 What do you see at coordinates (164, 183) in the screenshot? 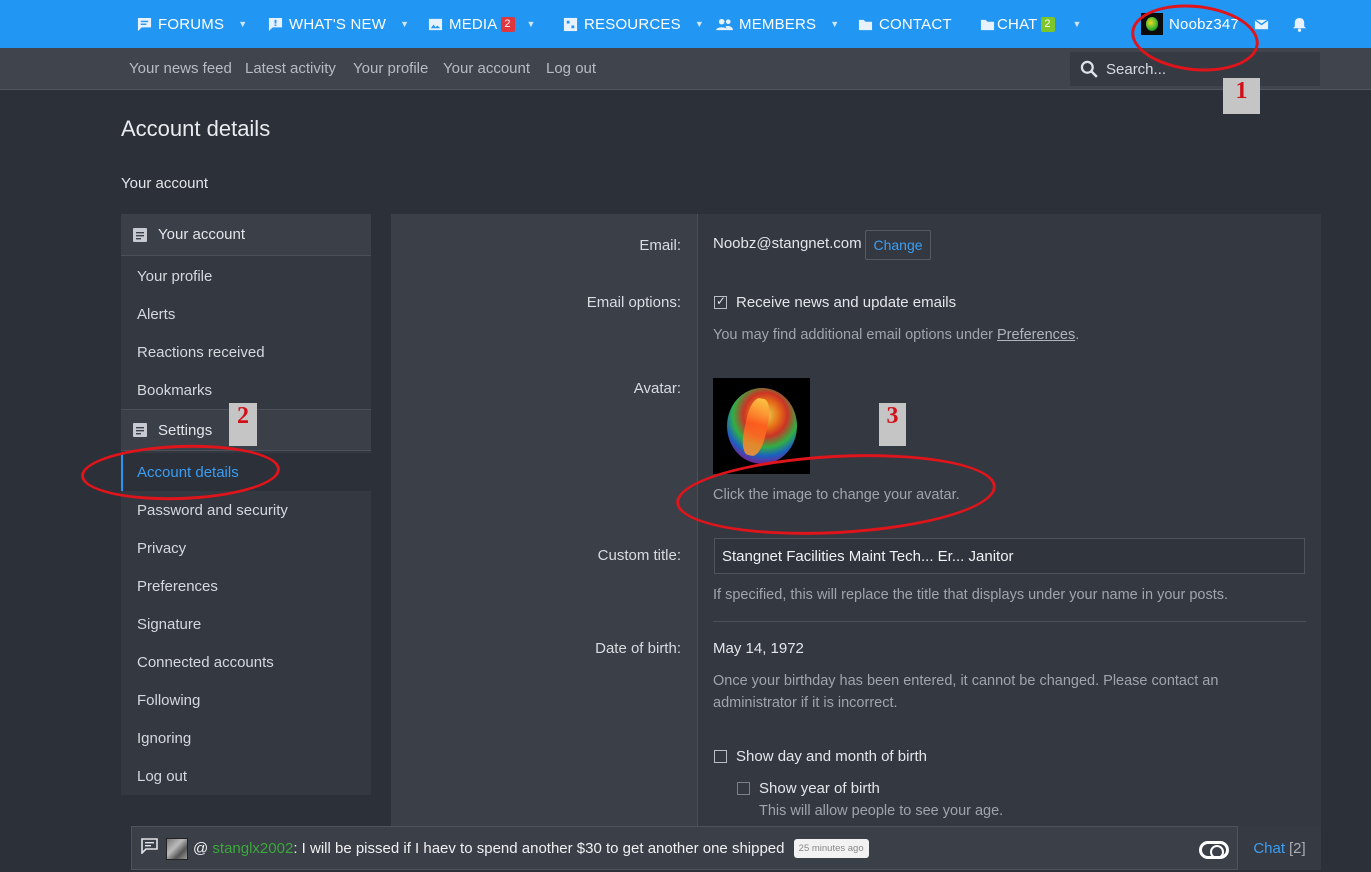
I see `breadcrumb: Your account` at bounding box center [164, 183].